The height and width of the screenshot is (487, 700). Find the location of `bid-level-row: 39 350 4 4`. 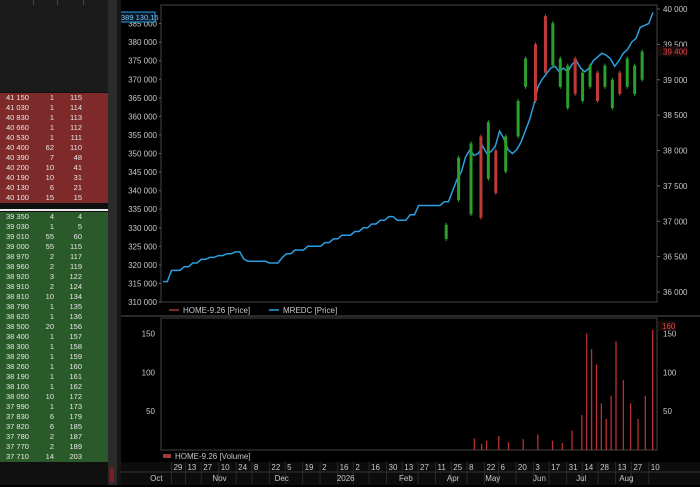

bid-level-row: 39 350 4 4 is located at coordinates (54, 217).